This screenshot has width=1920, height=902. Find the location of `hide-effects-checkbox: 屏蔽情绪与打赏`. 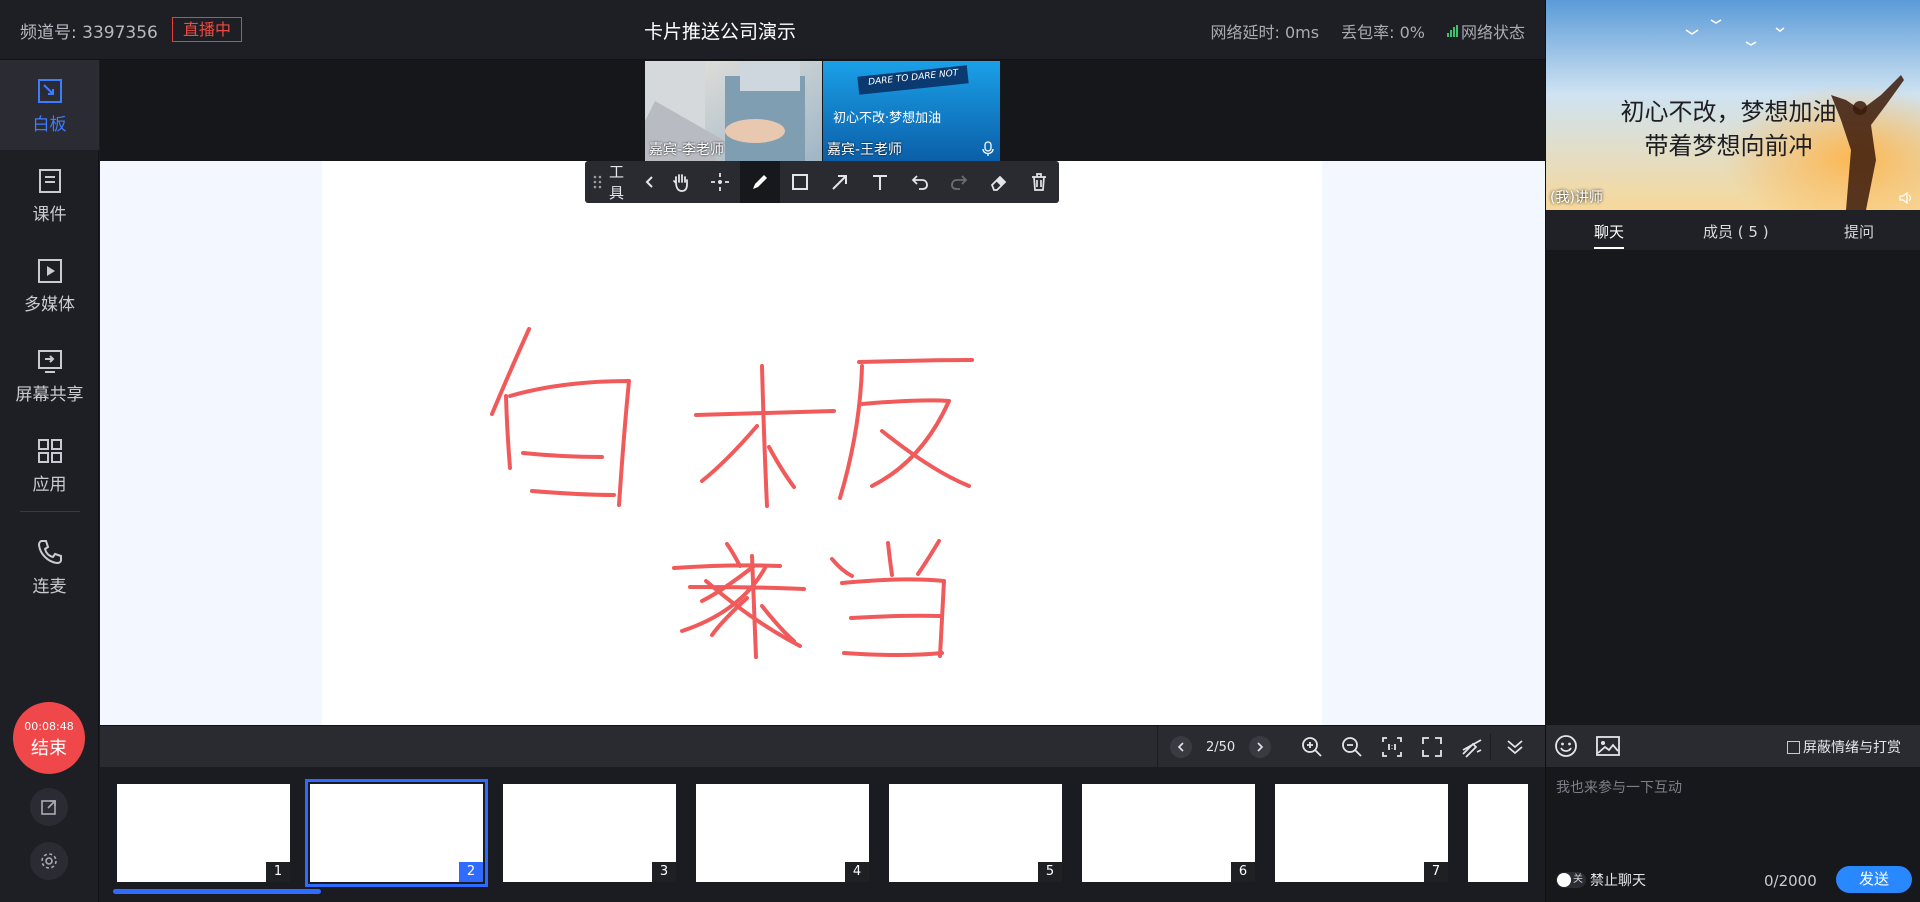

hide-effects-checkbox: 屏蔽情绪与打赏 is located at coordinates (1844, 747).